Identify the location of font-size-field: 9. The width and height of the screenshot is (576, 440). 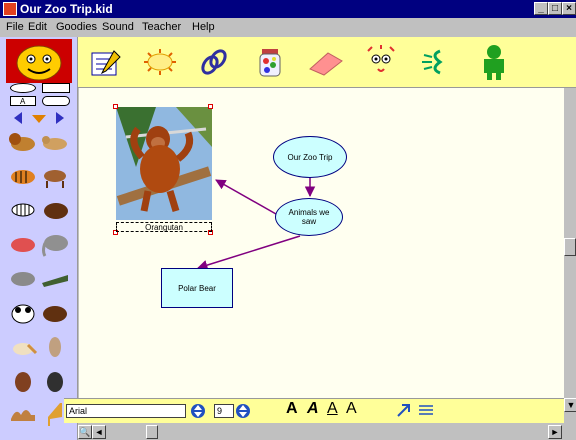
(224, 411).